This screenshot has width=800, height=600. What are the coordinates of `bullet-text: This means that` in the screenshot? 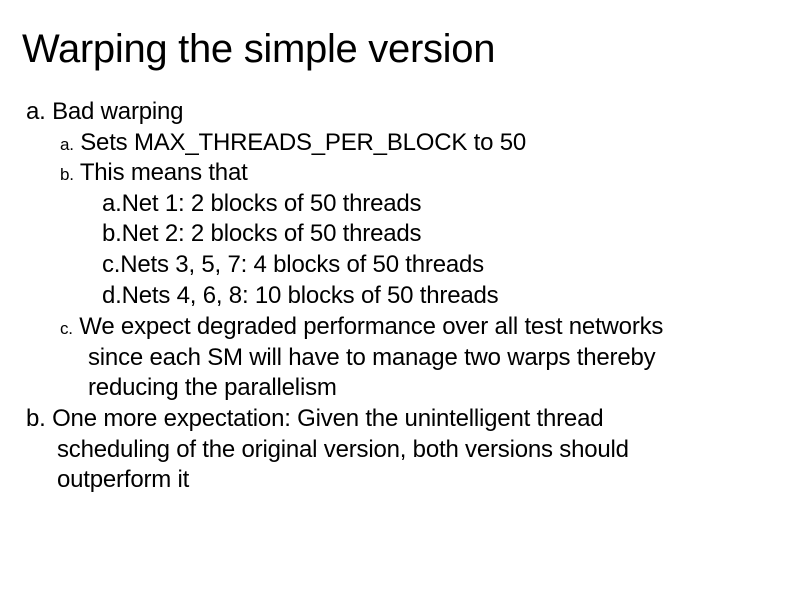 It's located at (163, 172).